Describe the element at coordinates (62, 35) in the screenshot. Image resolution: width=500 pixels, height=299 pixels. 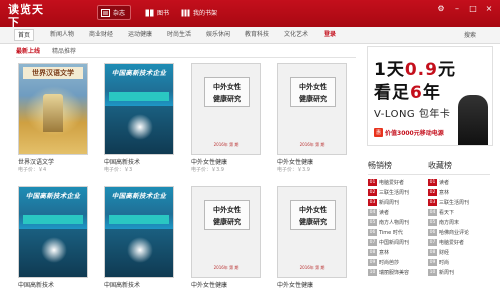
I see `category-people: 新闻人物` at that location.